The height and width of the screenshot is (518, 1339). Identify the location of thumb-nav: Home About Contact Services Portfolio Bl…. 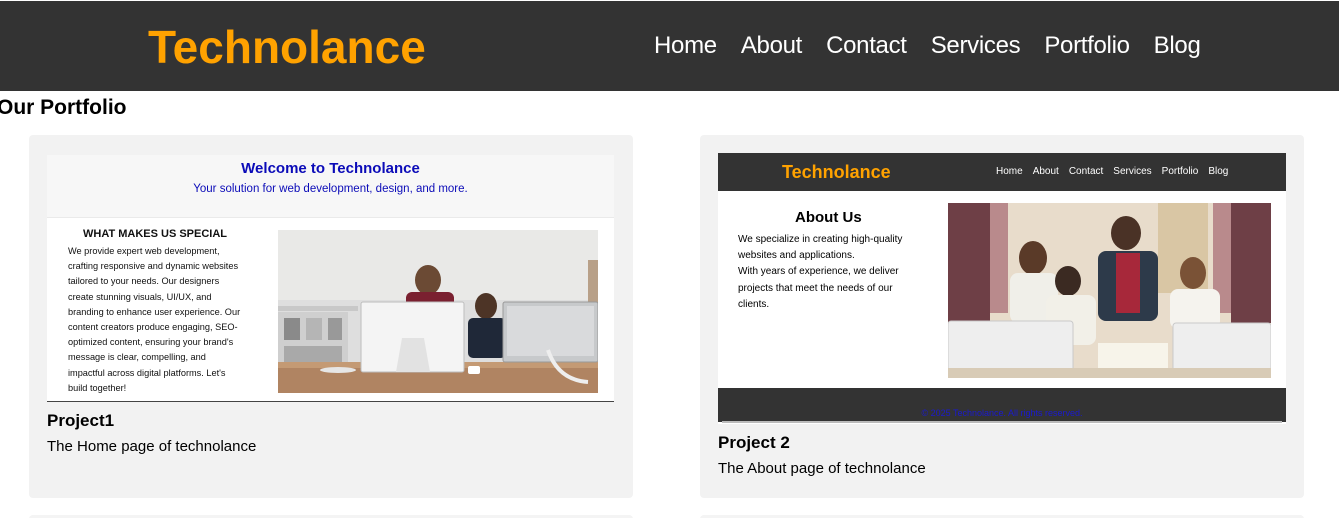
(1112, 171).